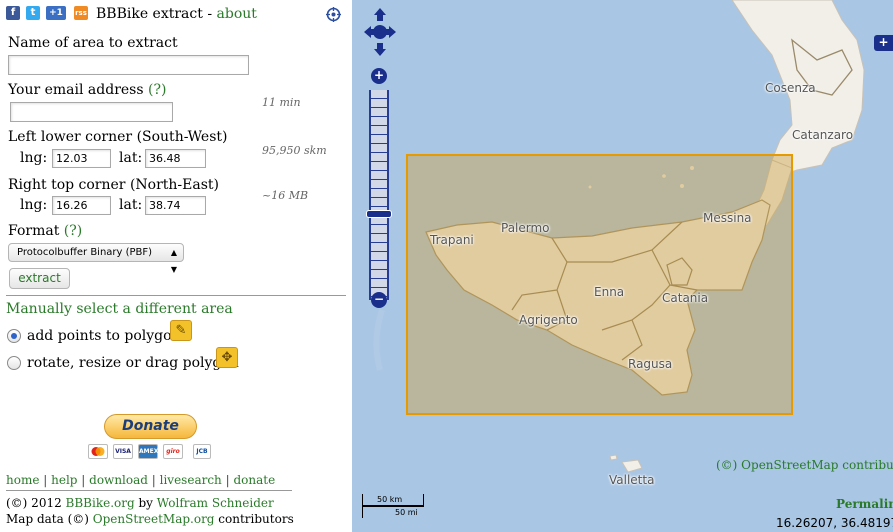 This screenshot has height=532, width=893. What do you see at coordinates (98, 451) in the screenshot?
I see `mastercard-icon` at bounding box center [98, 451].